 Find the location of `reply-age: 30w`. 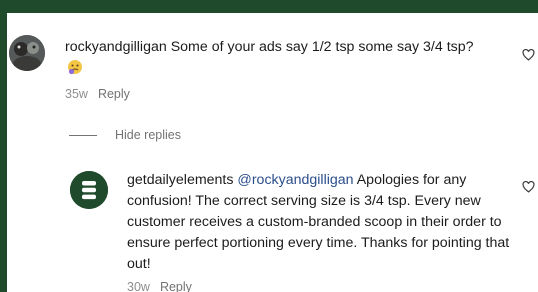

reply-age: 30w is located at coordinates (138, 286).